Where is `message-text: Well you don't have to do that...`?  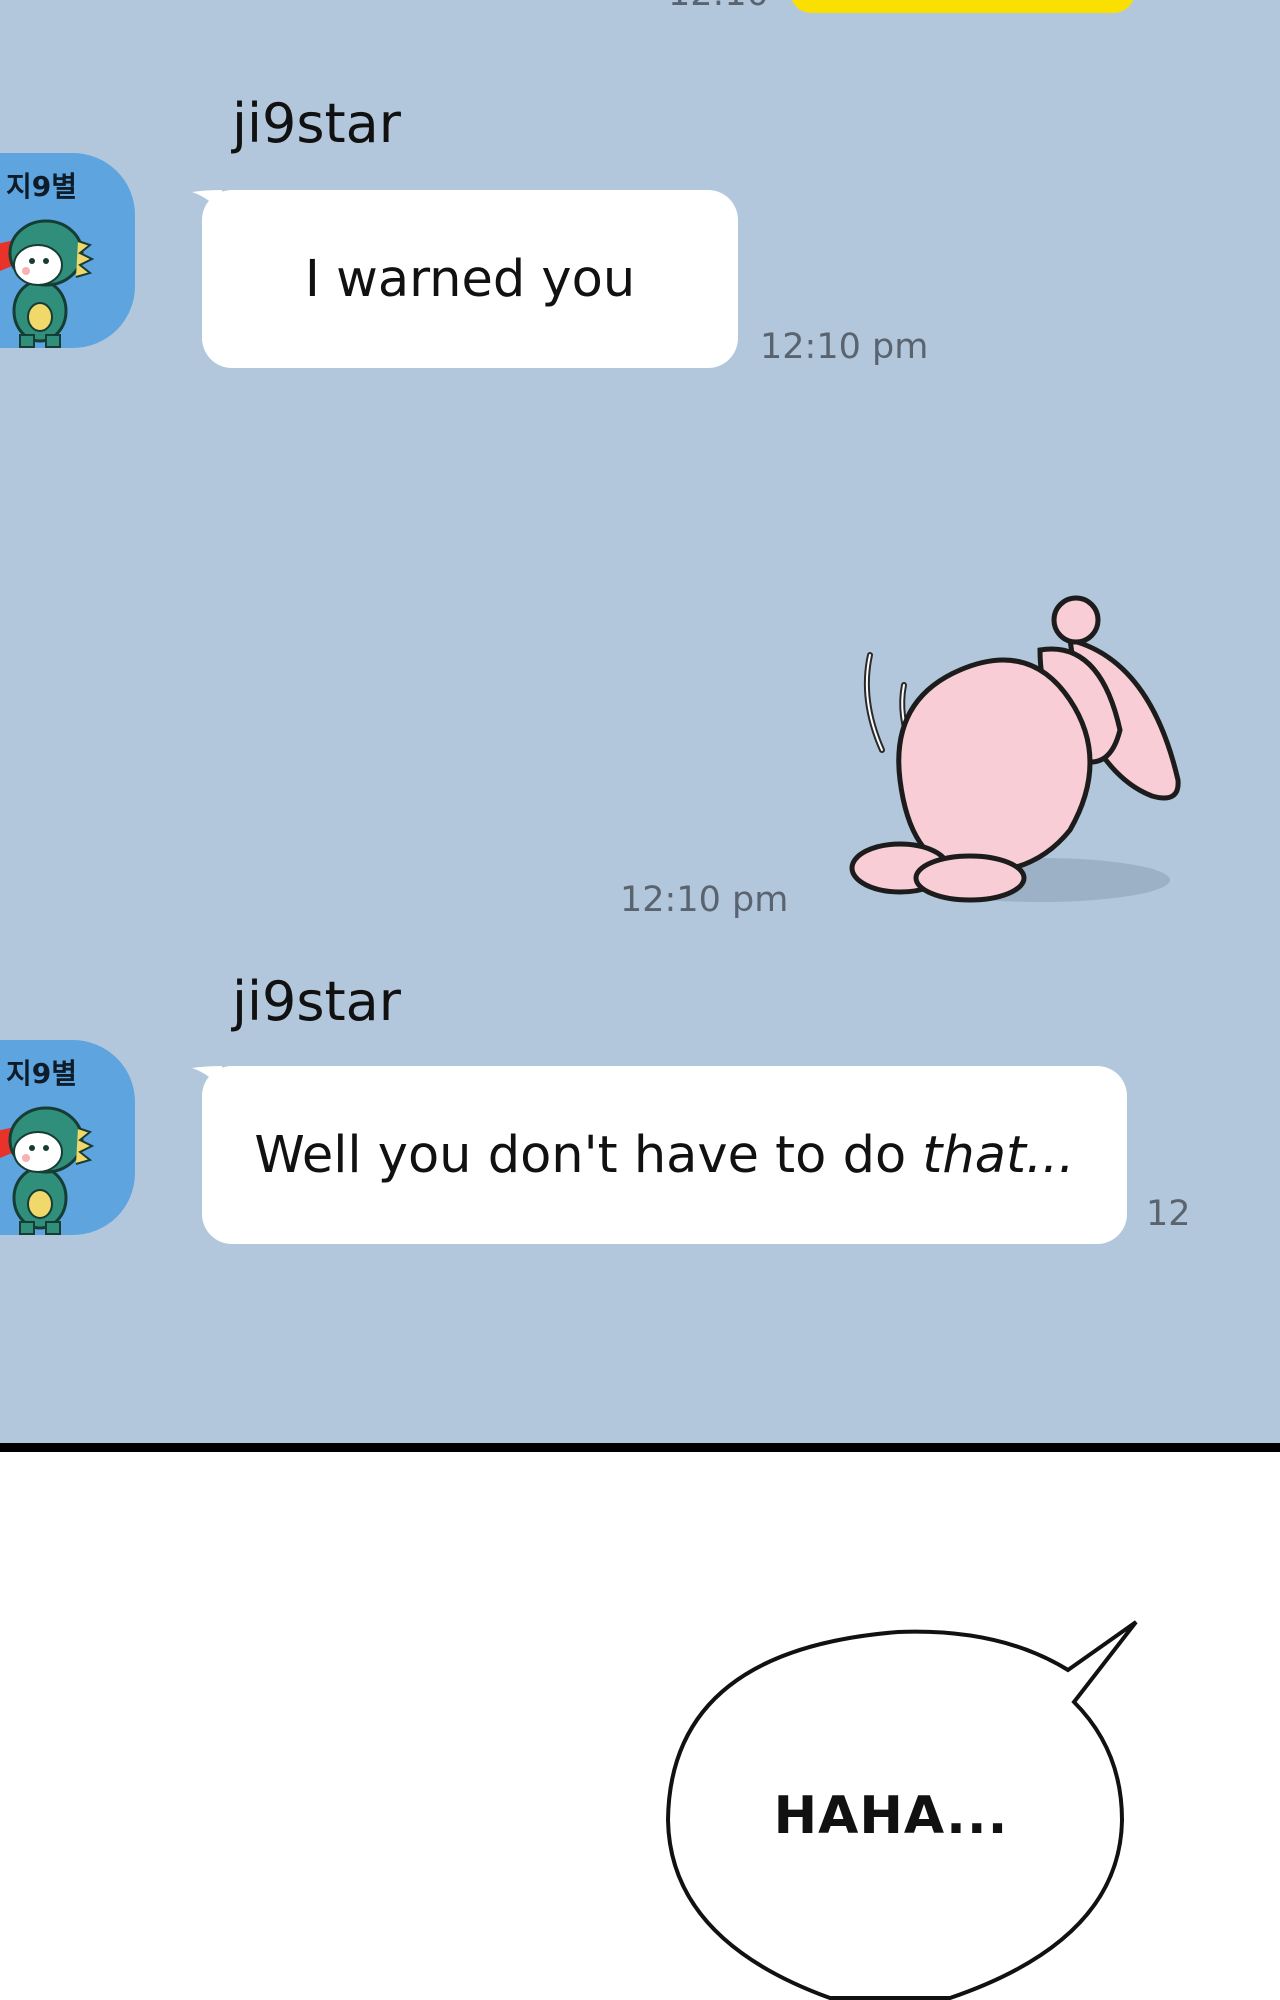
message-text: Well you don't have to do that... is located at coordinates (664, 1155).